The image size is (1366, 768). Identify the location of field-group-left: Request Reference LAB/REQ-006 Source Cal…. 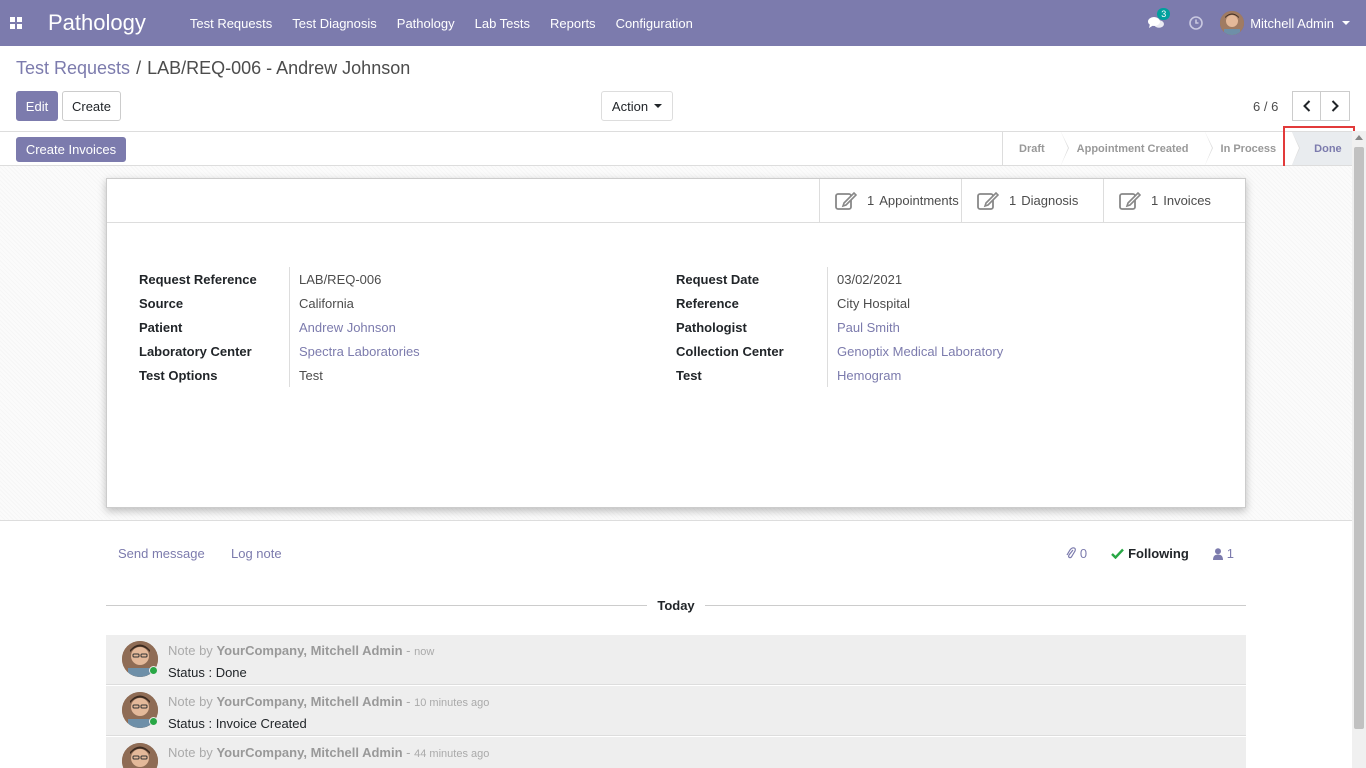
(379, 327).